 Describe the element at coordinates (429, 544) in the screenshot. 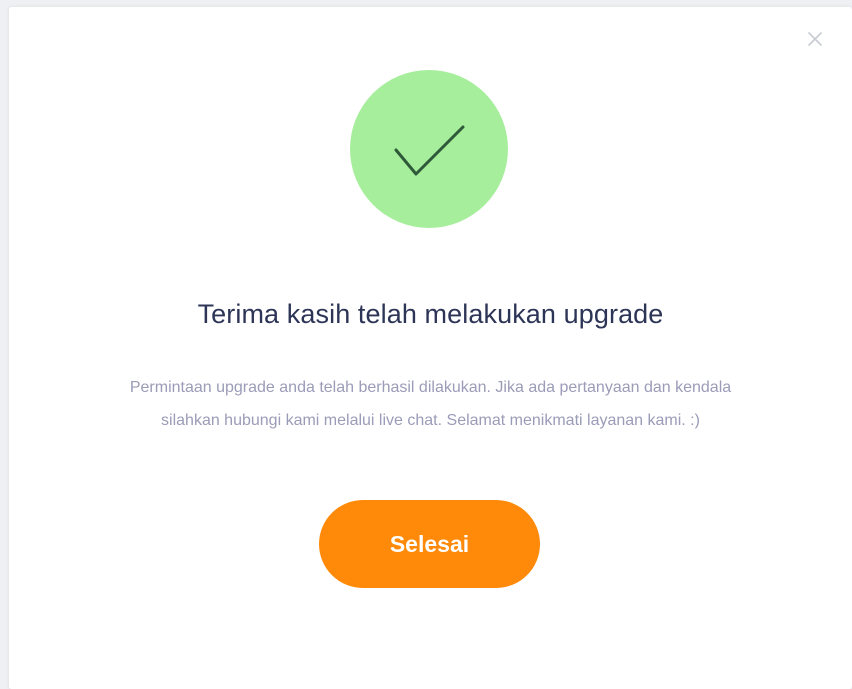

I see `done-button: Selesai` at that location.